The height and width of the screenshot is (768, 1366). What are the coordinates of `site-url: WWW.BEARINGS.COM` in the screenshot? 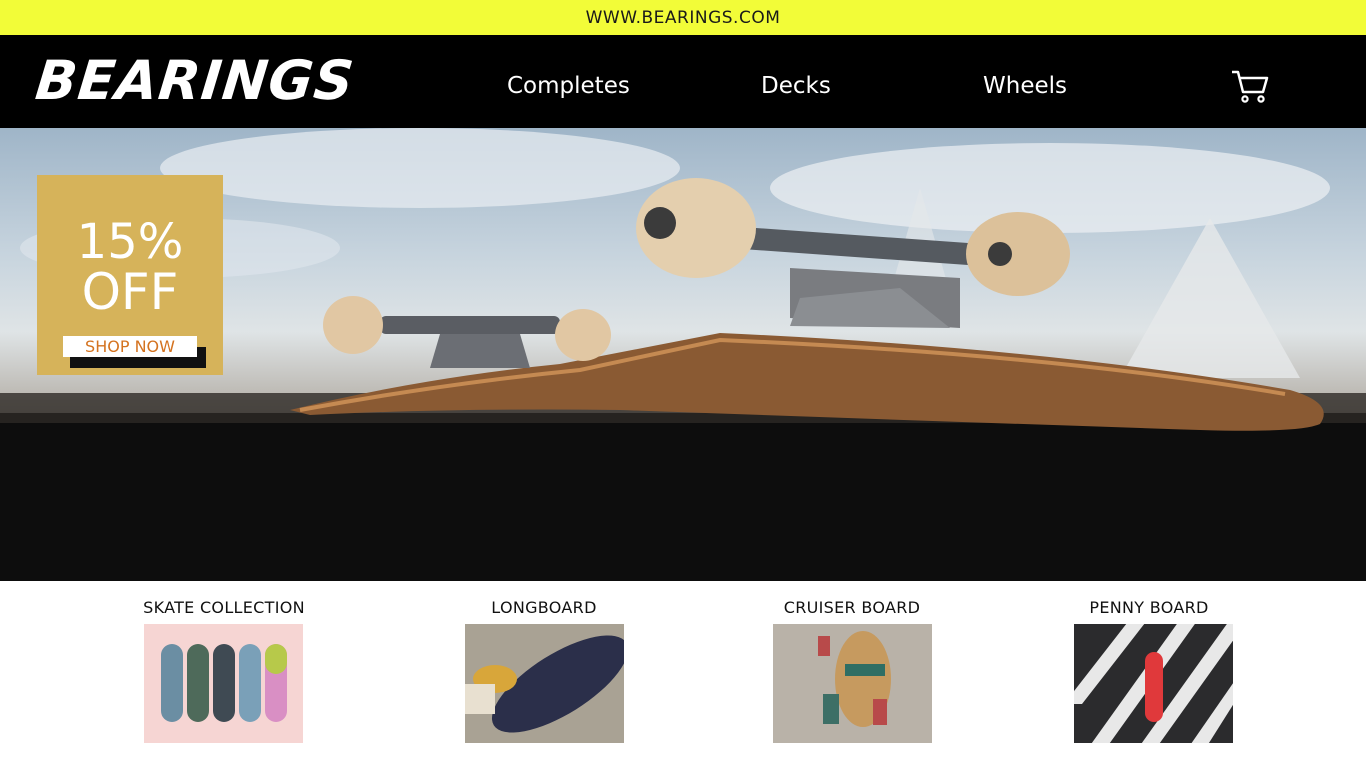 It's located at (683, 18).